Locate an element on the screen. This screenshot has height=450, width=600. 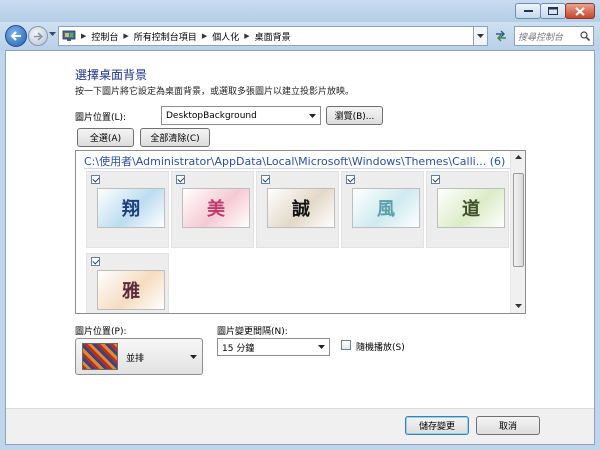
back-button is located at coordinates (16, 36).